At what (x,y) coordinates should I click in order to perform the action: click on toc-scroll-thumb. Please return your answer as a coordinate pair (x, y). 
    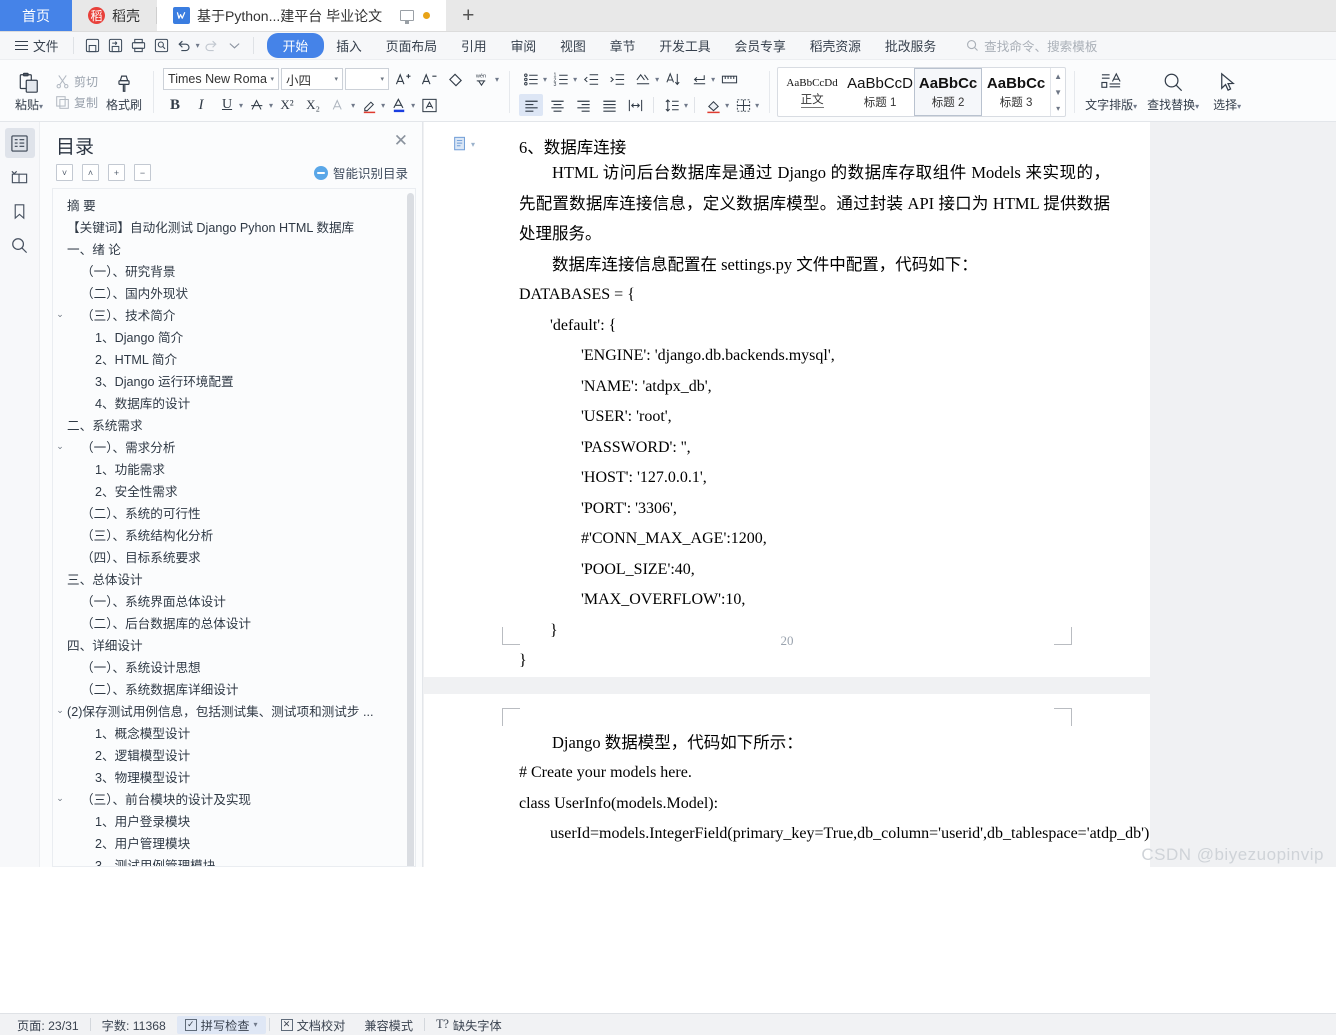
    Looking at the image, I should click on (410, 529).